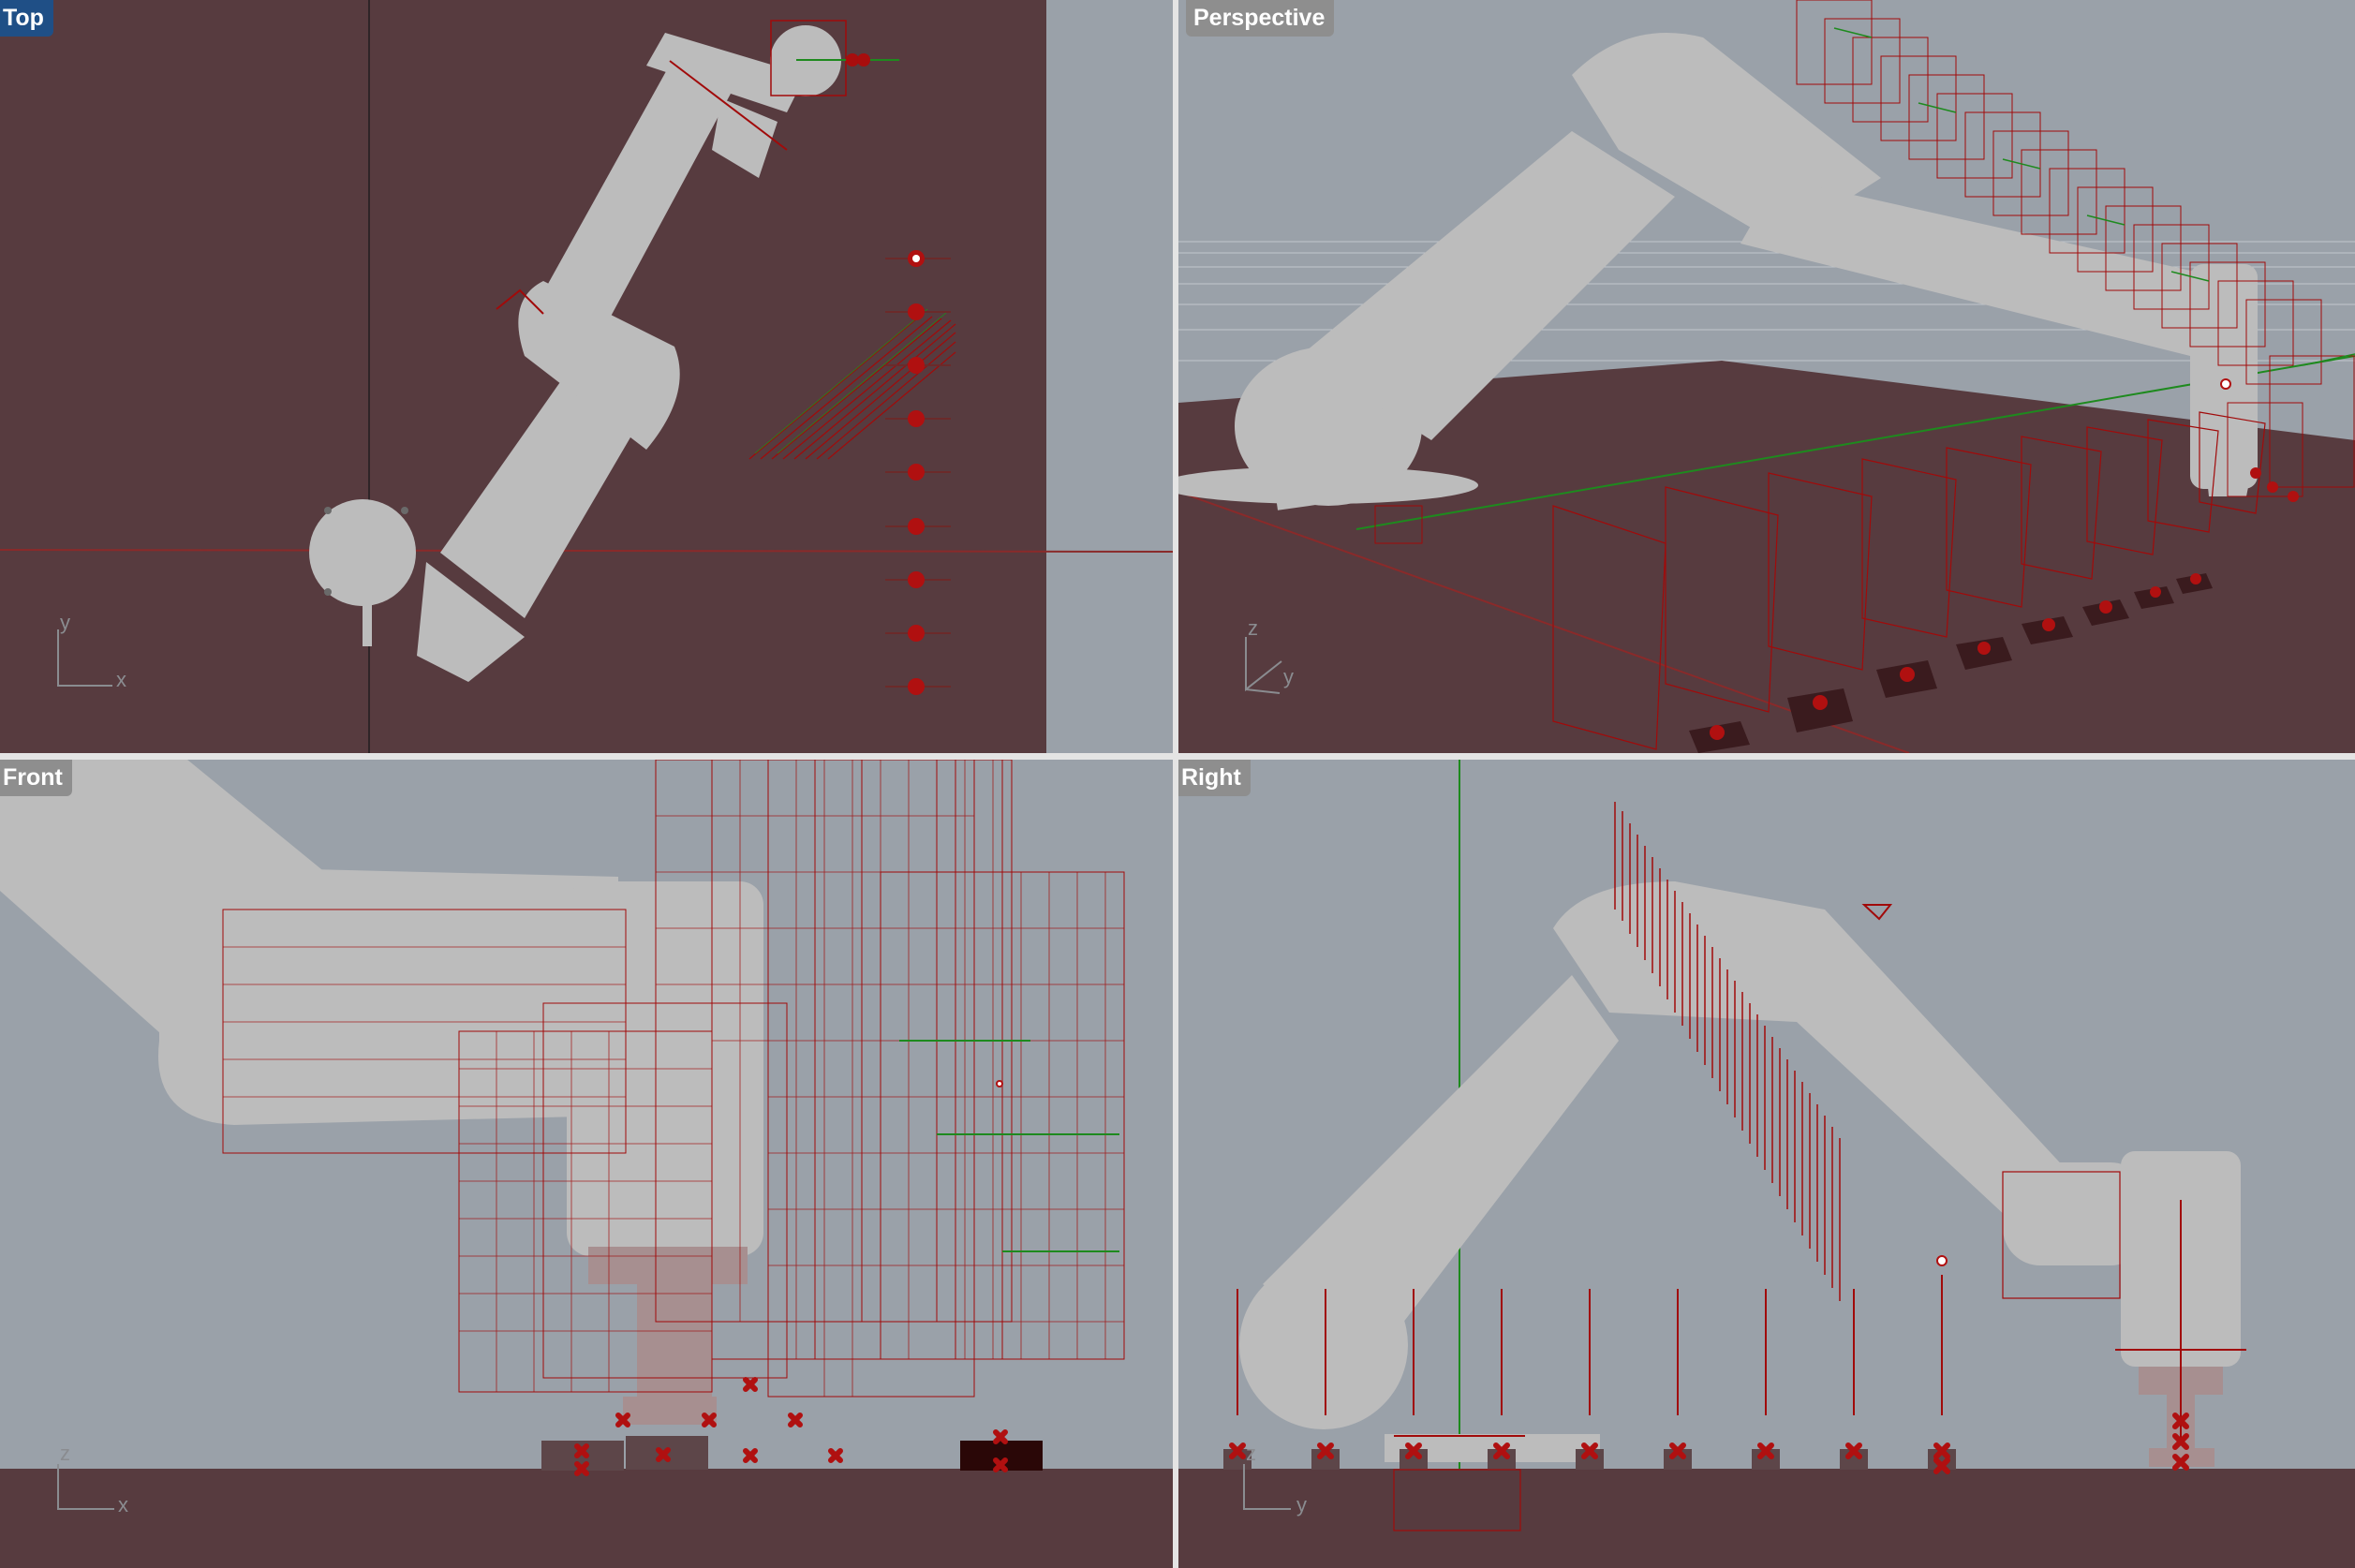 The image size is (2355, 1568). I want to click on tool-flange, so click(668, 1265).